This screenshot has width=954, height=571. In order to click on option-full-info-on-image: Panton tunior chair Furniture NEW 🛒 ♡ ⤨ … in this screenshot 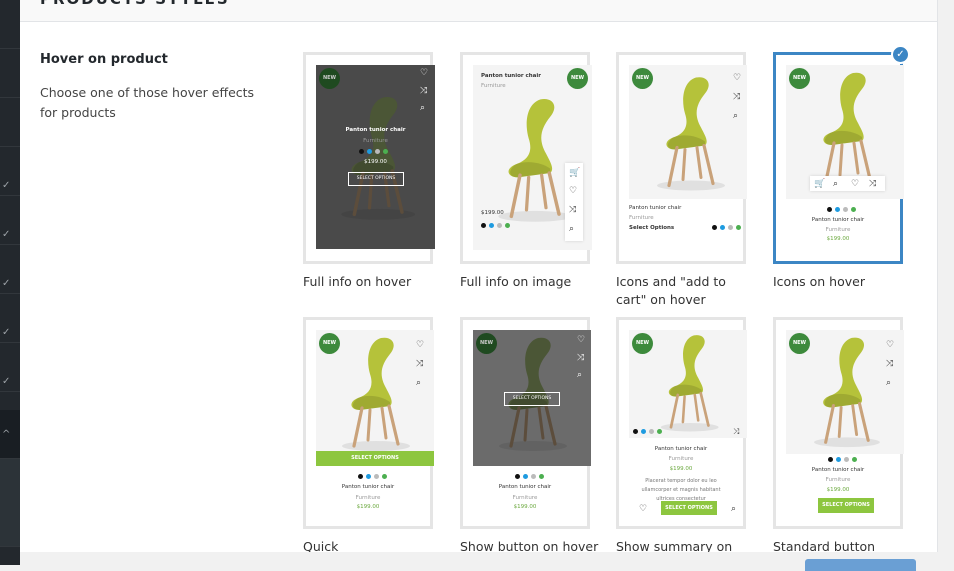, I will do `click(526, 171)`.